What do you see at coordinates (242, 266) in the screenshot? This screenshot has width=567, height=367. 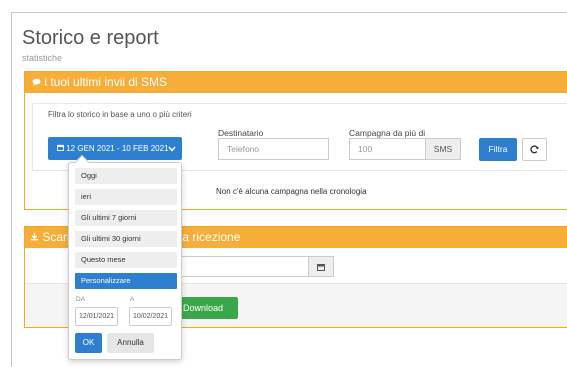 I see `report-date-input` at bounding box center [242, 266].